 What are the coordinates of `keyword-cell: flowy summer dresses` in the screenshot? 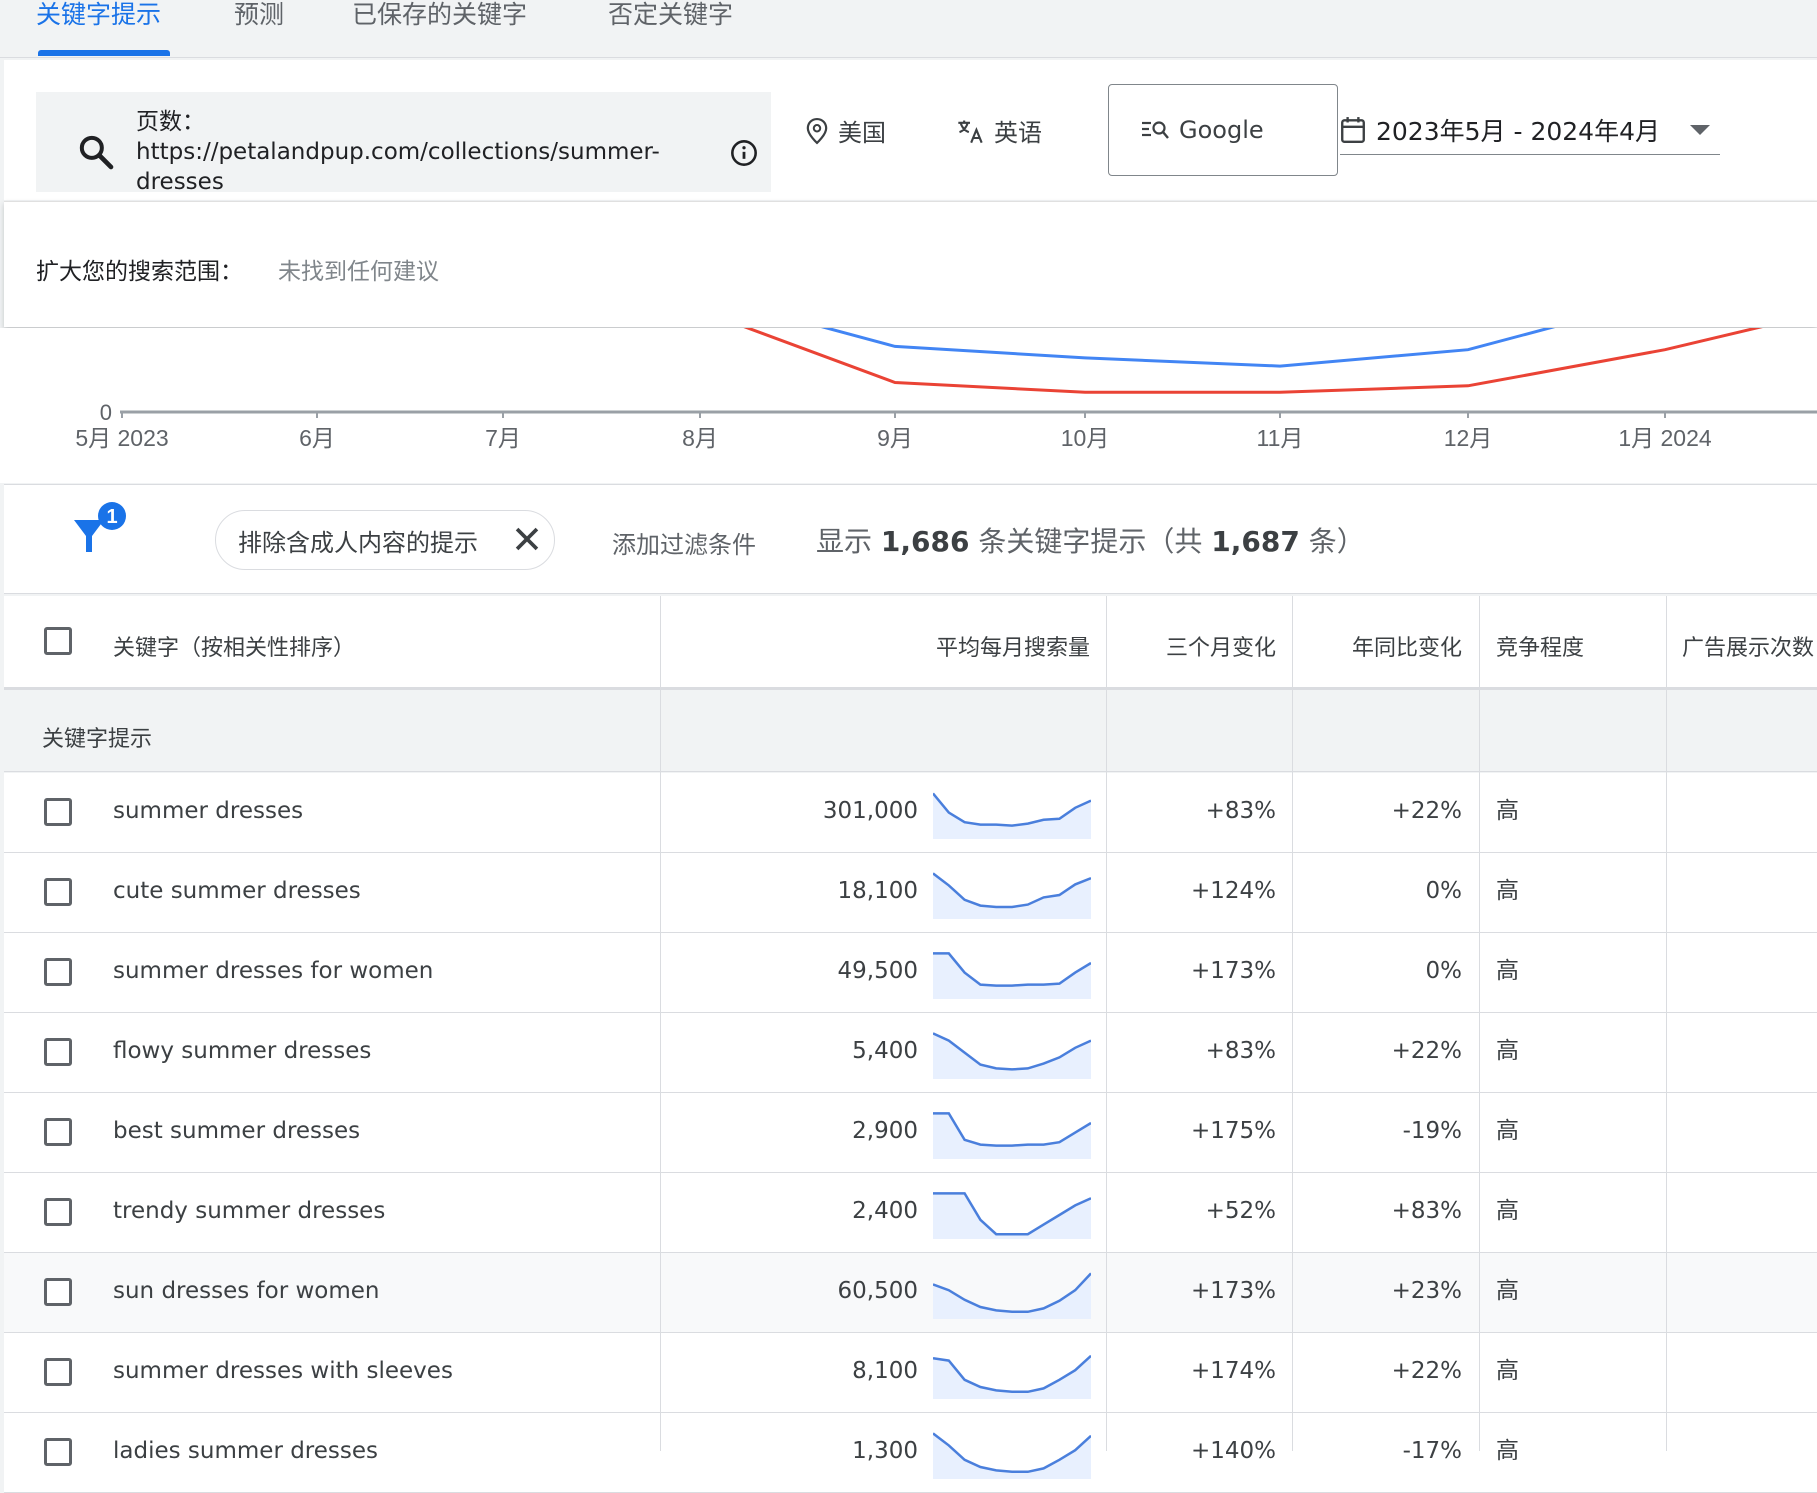 It's located at (242, 1051).